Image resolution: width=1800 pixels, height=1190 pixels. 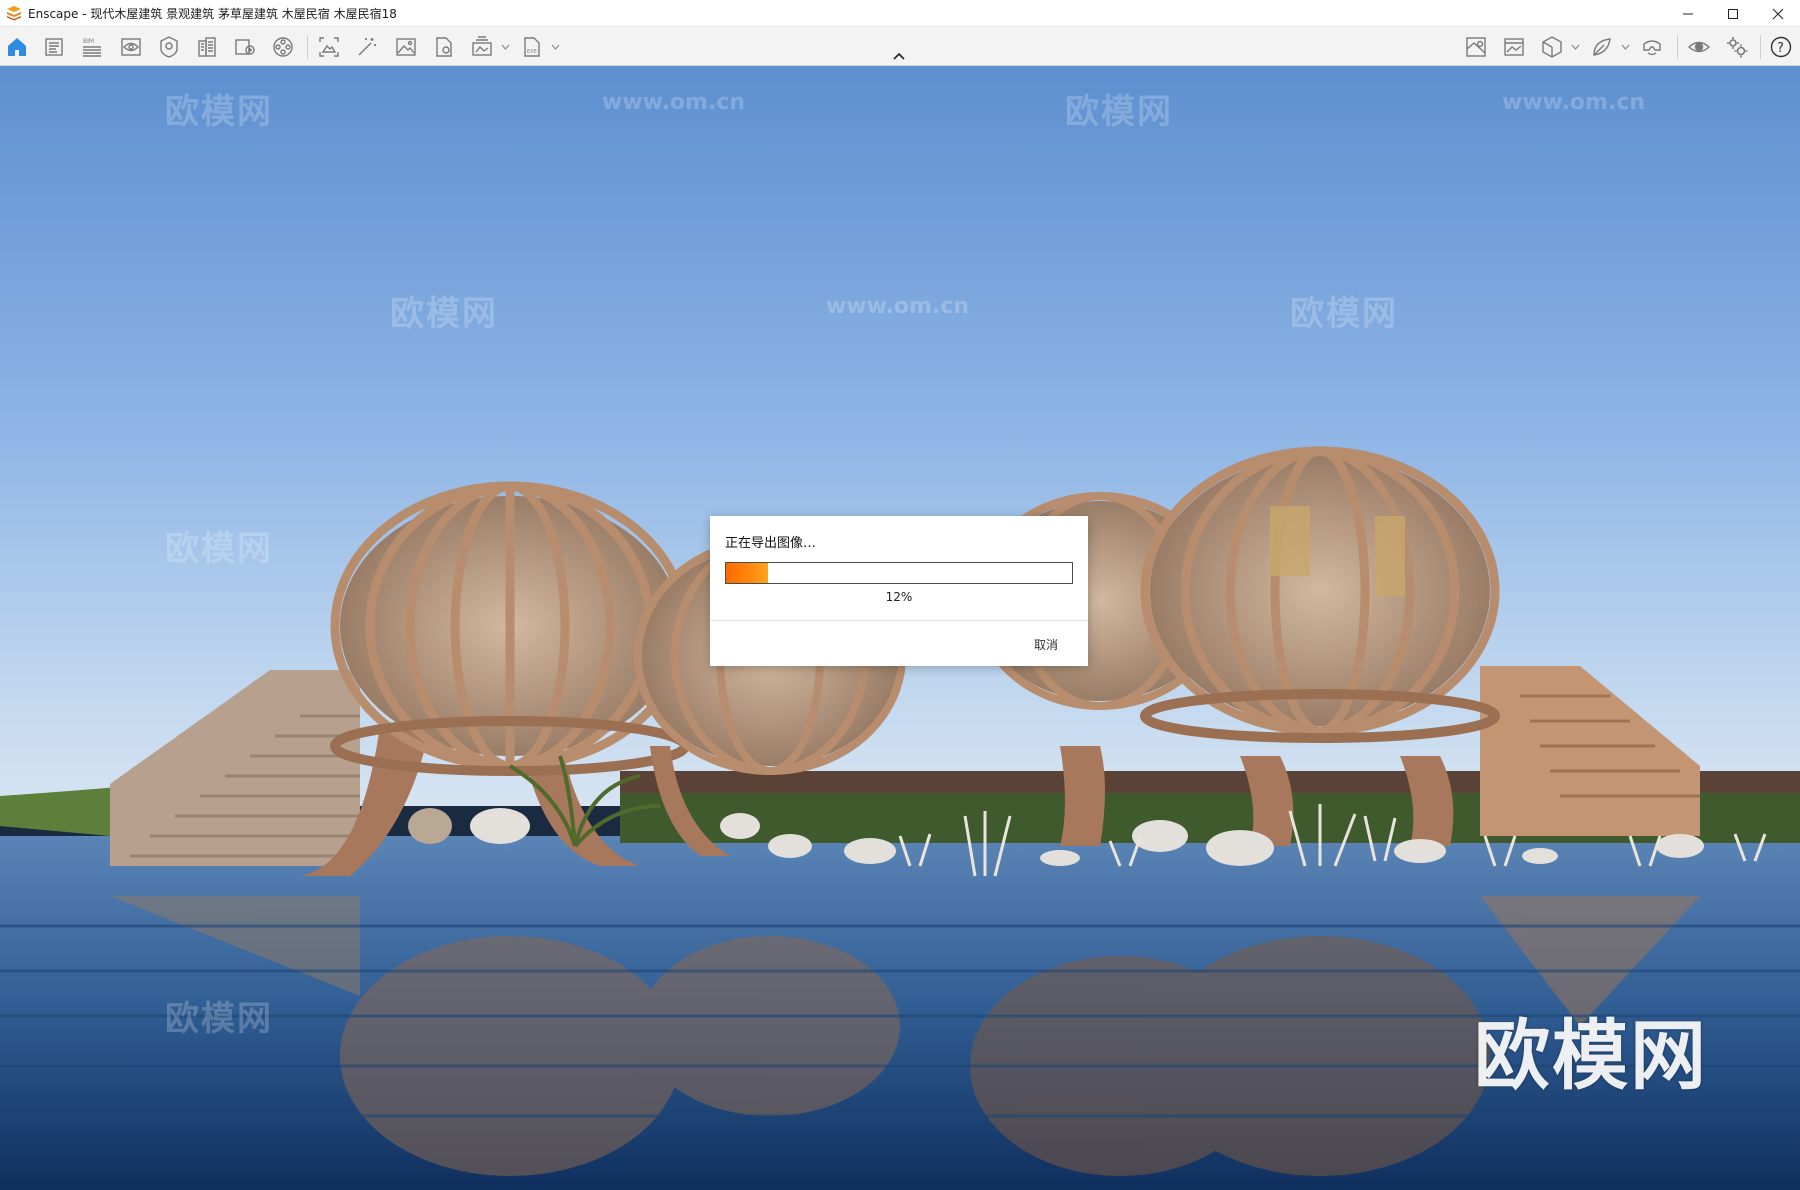 What do you see at coordinates (14, 13) in the screenshot?
I see `enscape-logo-icon` at bounding box center [14, 13].